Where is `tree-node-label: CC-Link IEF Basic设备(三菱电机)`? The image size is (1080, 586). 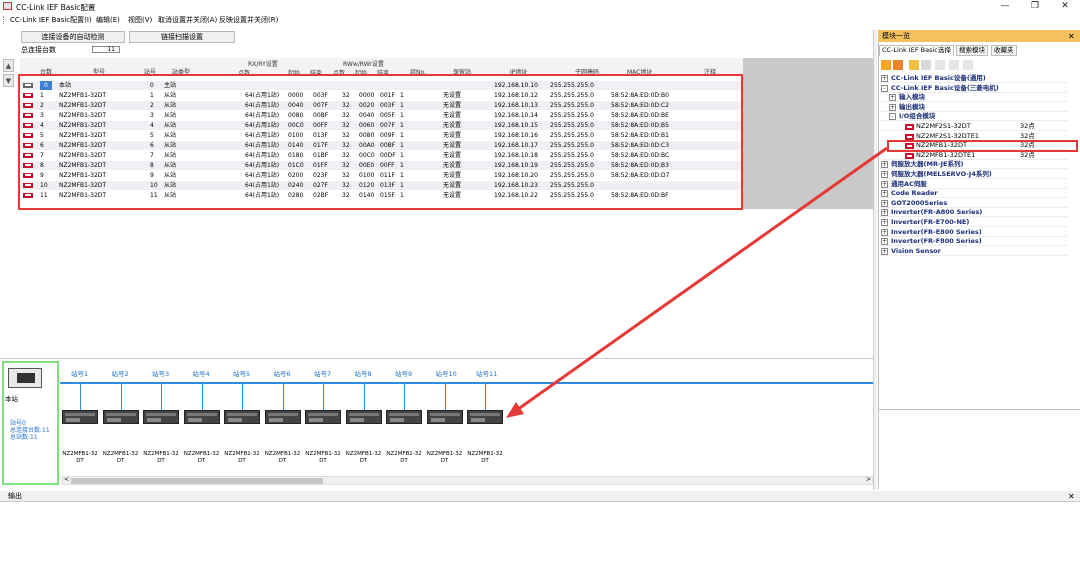
tree-node-label: CC-Link IEF Basic设备(三菱电机) is located at coordinates (945, 88).